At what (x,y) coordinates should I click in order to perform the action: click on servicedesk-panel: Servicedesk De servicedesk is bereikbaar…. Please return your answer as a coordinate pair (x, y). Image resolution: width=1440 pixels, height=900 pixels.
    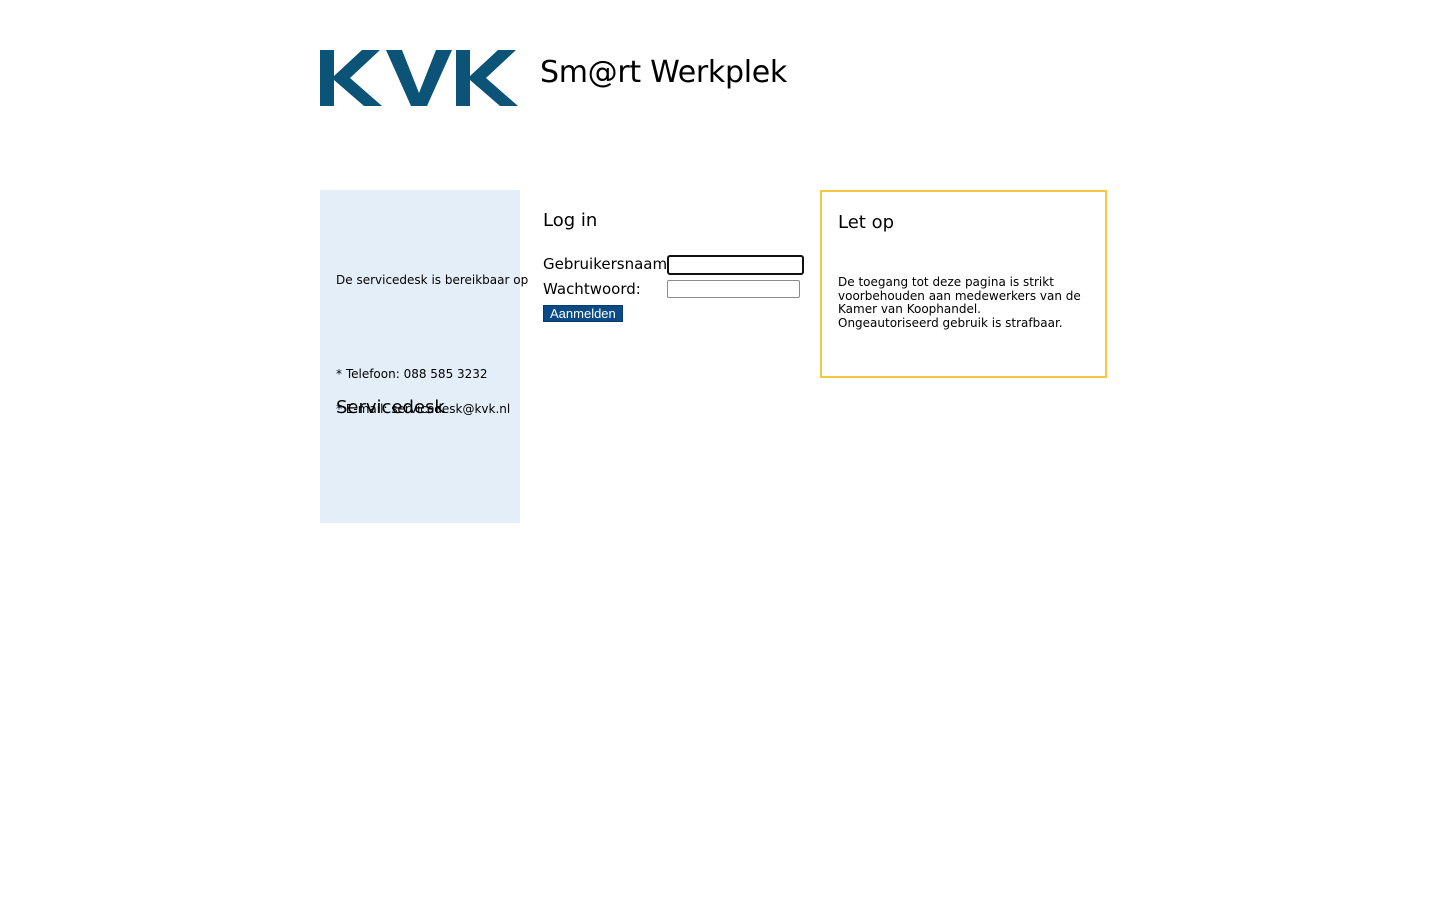
    Looking at the image, I should click on (424, 356).